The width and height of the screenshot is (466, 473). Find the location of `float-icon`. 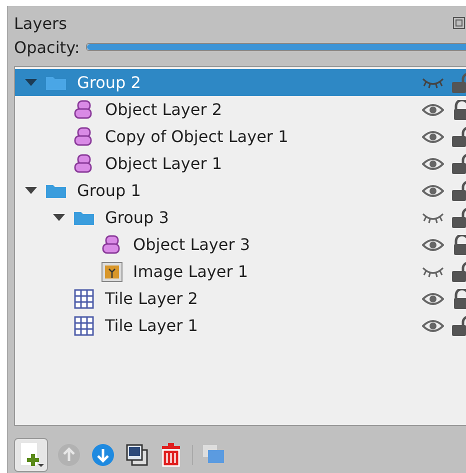

float-icon is located at coordinates (459, 23).